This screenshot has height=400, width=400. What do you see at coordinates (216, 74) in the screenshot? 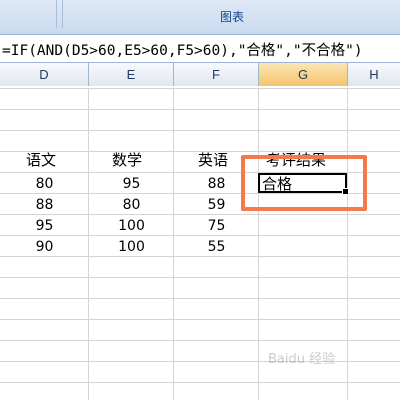
I see `column-header-f: F` at bounding box center [216, 74].